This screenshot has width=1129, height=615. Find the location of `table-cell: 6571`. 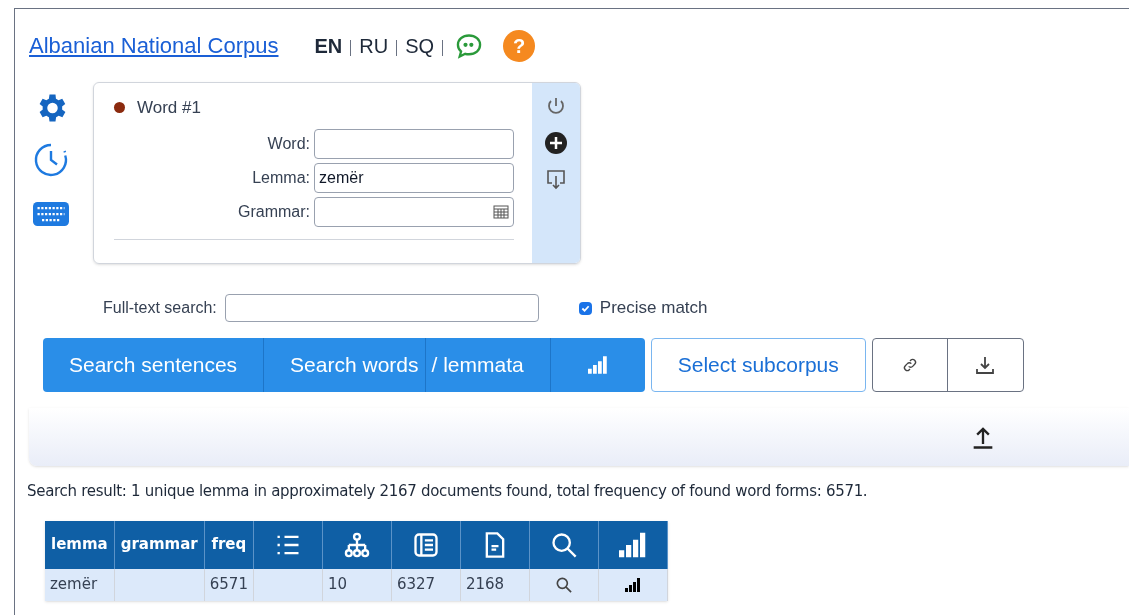

table-cell: 6571 is located at coordinates (229, 584).